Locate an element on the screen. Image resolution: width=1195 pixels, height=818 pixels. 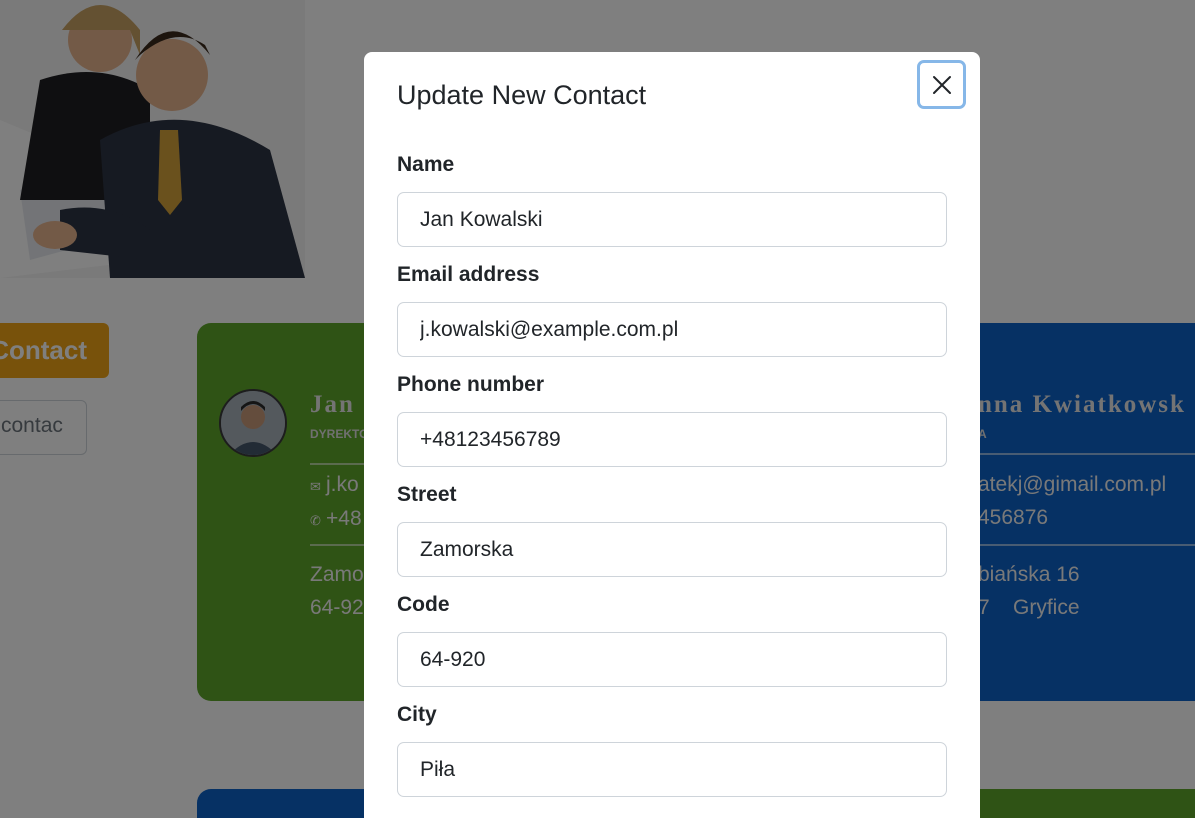
code-label: Code is located at coordinates (423, 604).